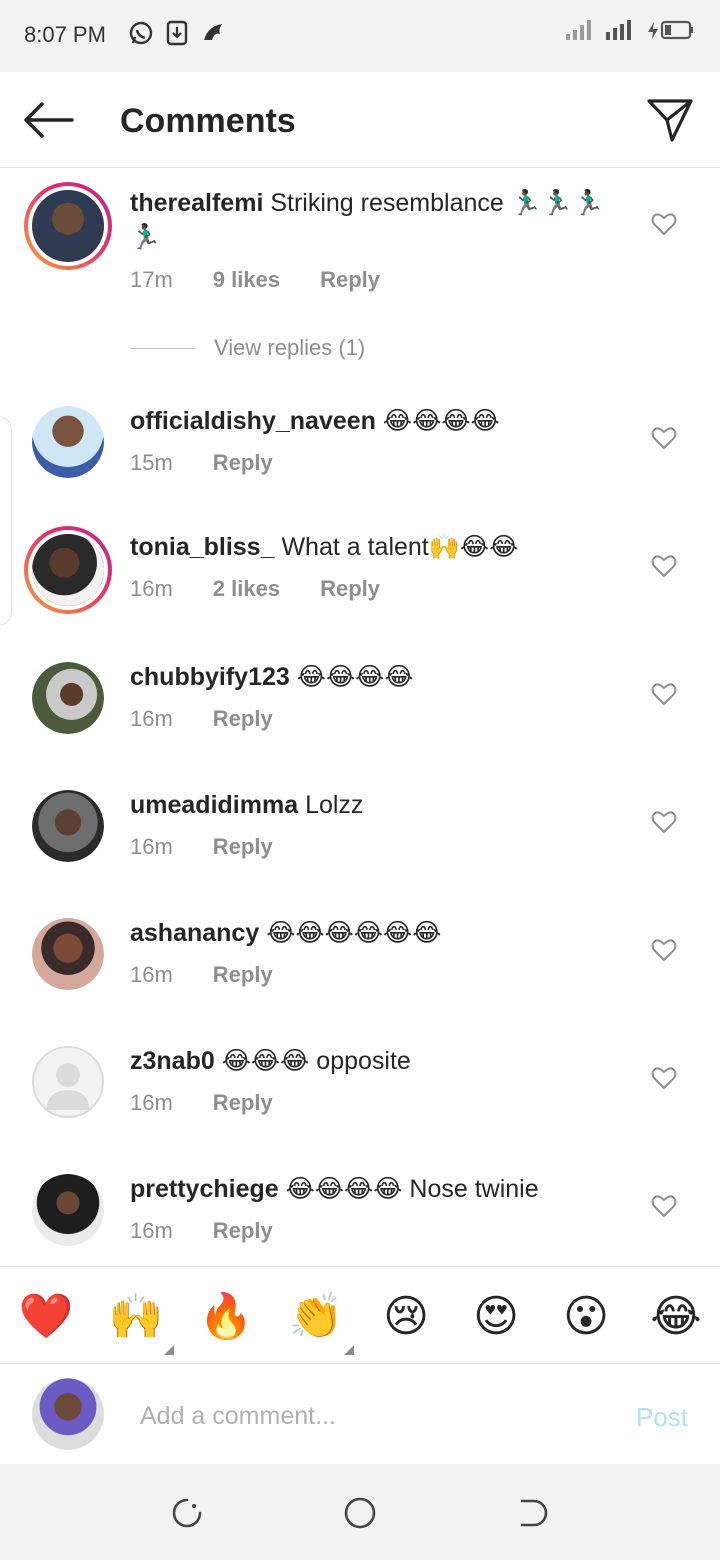  I want to click on emoji-reaction-bar: ❤️ 🙌 🔥 👏 😢 😍 😮 😂, so click(360, 1315).